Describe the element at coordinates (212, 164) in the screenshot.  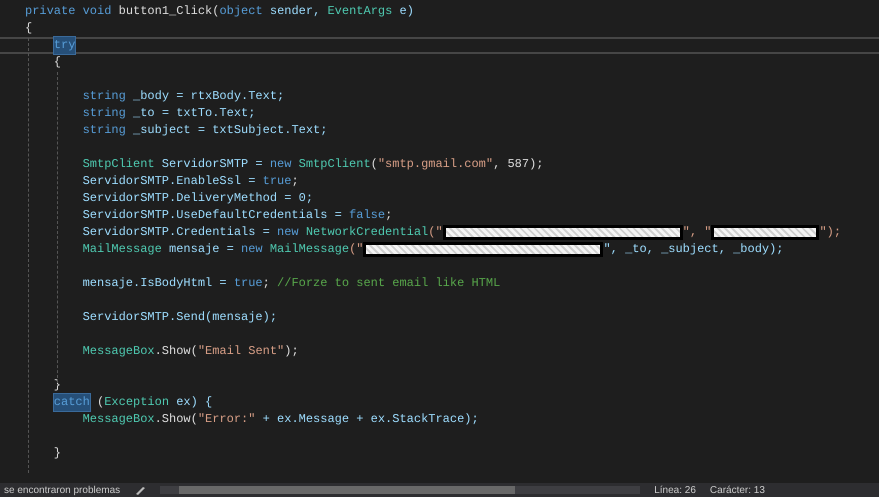
I see `code-token: ServidorSMTP =` at that location.